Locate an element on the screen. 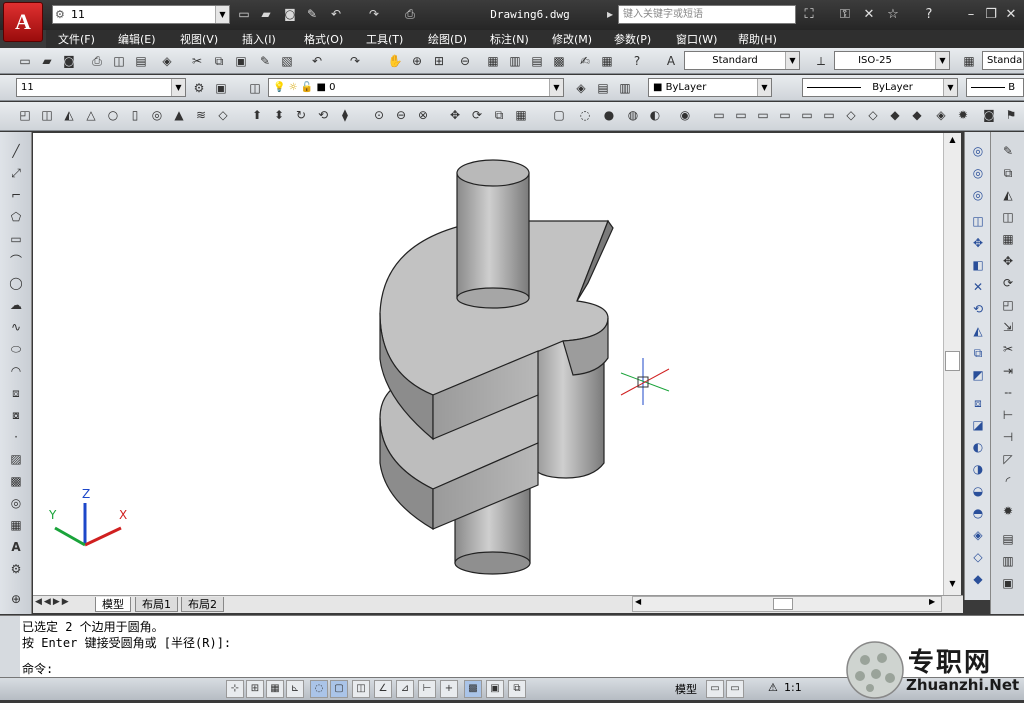  conceptual-style-icon: ◍ is located at coordinates (633, 115).